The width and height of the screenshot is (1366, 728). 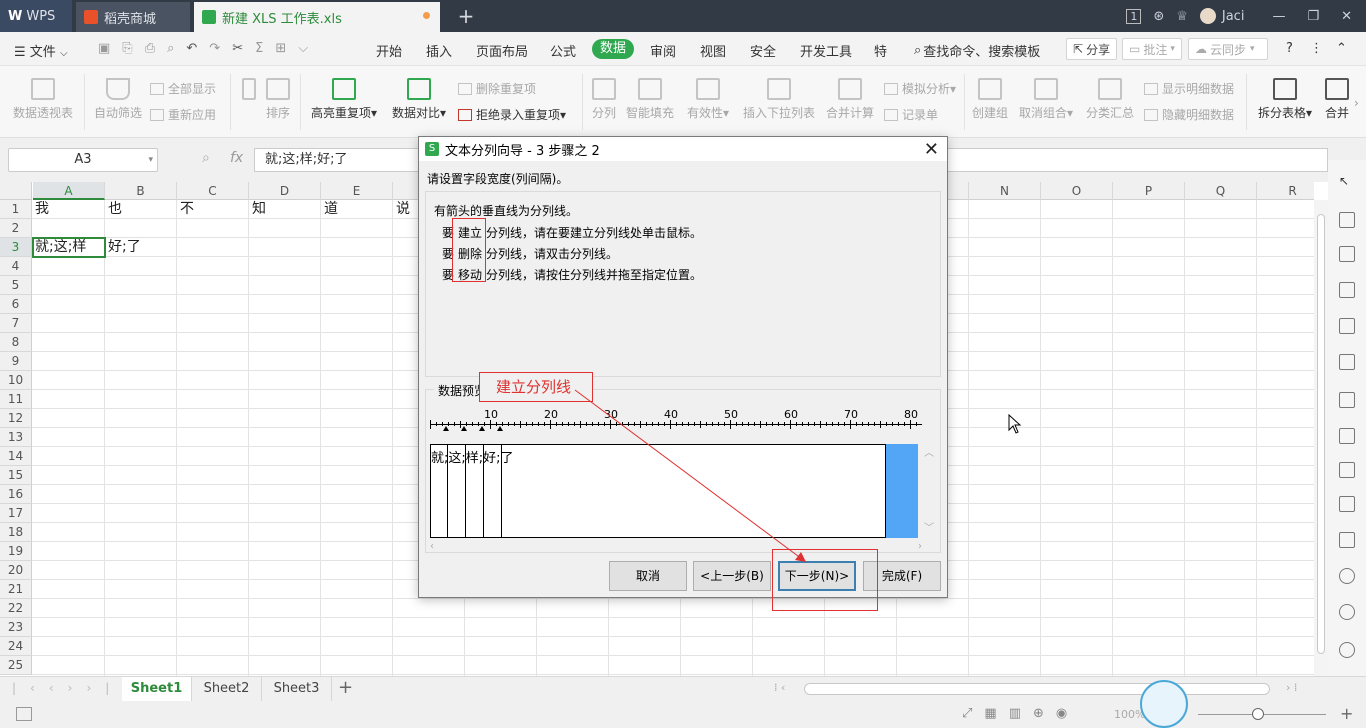 I want to click on row-header-5: 5, so click(x=16, y=285).